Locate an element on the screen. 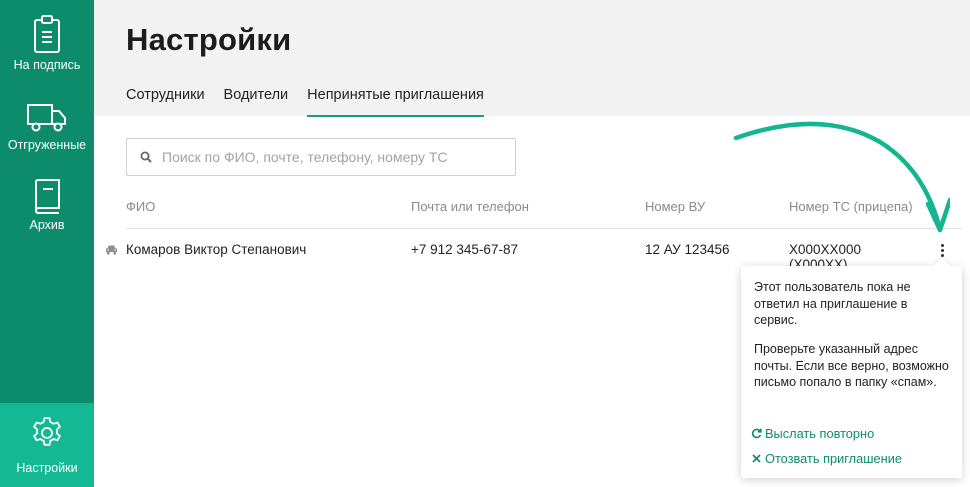  gear-icon is located at coordinates (47, 431).